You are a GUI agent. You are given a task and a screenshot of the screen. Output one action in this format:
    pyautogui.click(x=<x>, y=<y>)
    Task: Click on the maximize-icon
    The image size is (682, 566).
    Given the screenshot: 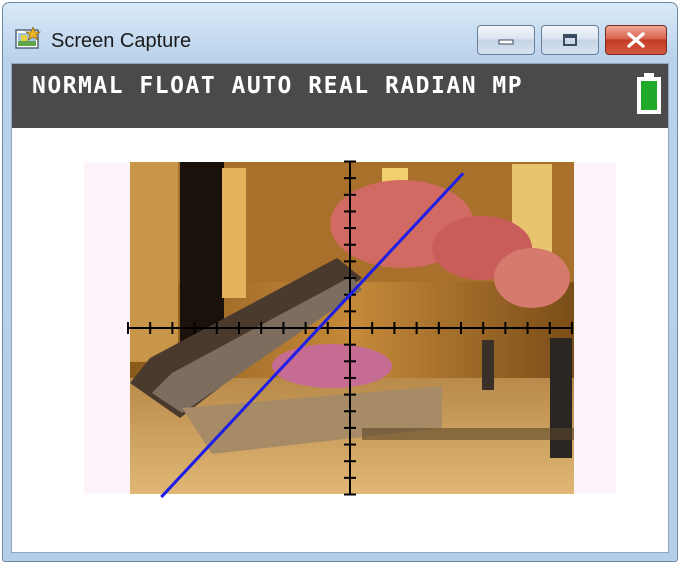 What is the action you would take?
    pyautogui.click(x=570, y=40)
    